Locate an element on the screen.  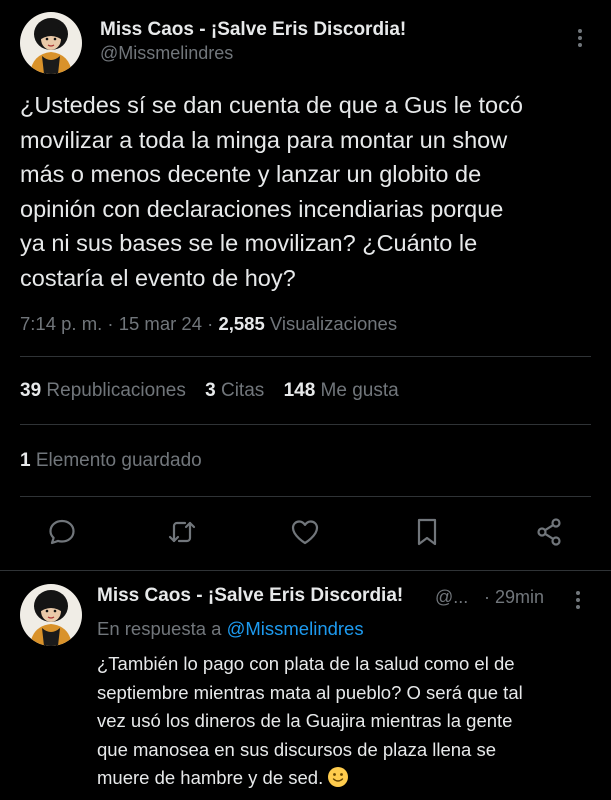
saved-stat: 1 Elemento guardado is located at coordinates (111, 461).